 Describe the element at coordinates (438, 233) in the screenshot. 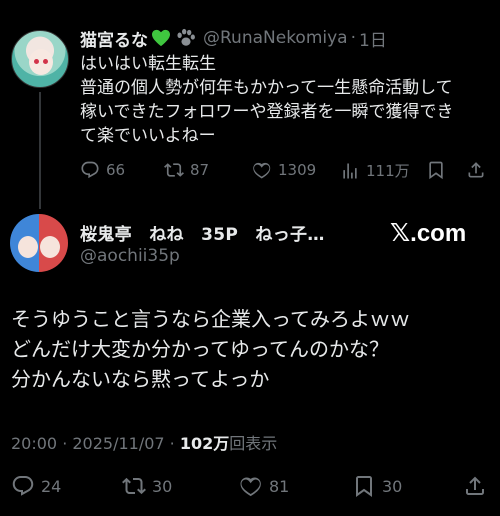

I see `watermark-text: .com` at that location.